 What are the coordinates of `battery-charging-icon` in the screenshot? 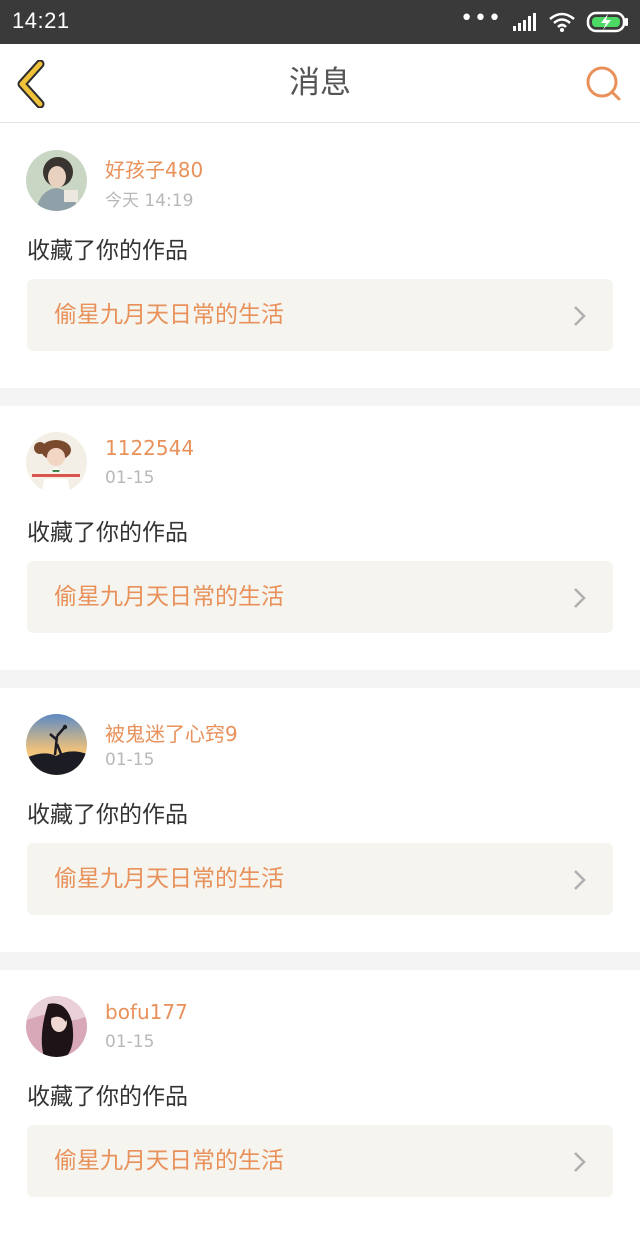 It's located at (607, 22).